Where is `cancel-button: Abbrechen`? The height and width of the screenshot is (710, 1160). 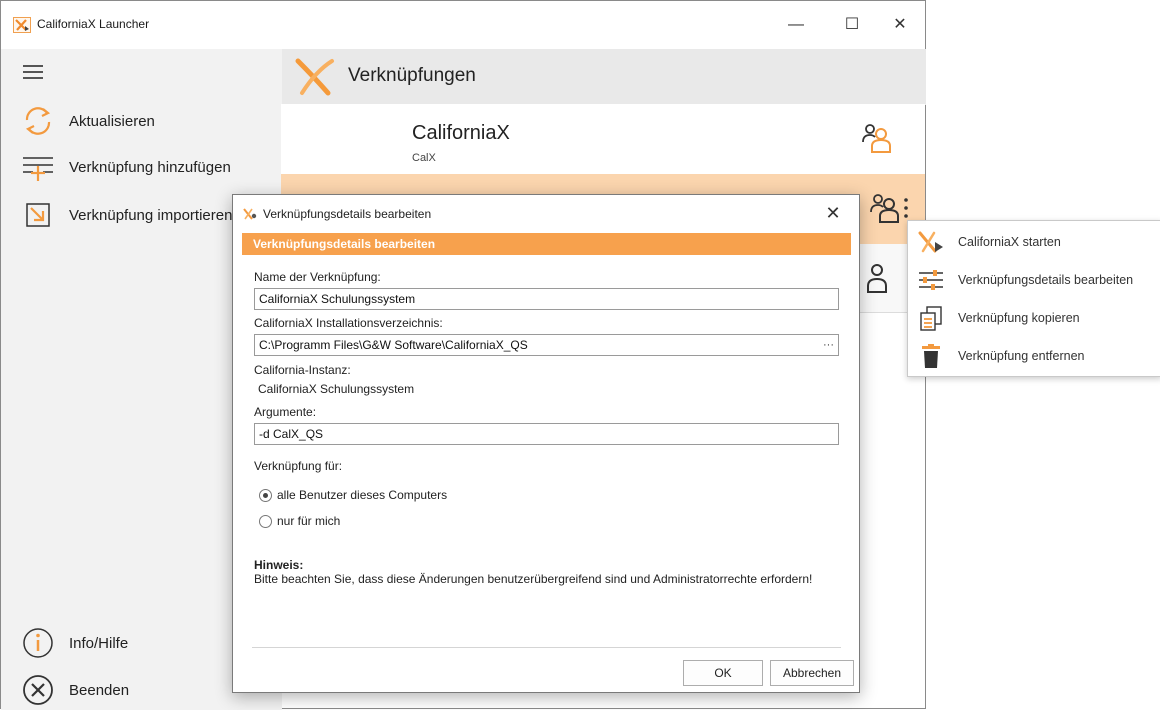 cancel-button: Abbrechen is located at coordinates (812, 673).